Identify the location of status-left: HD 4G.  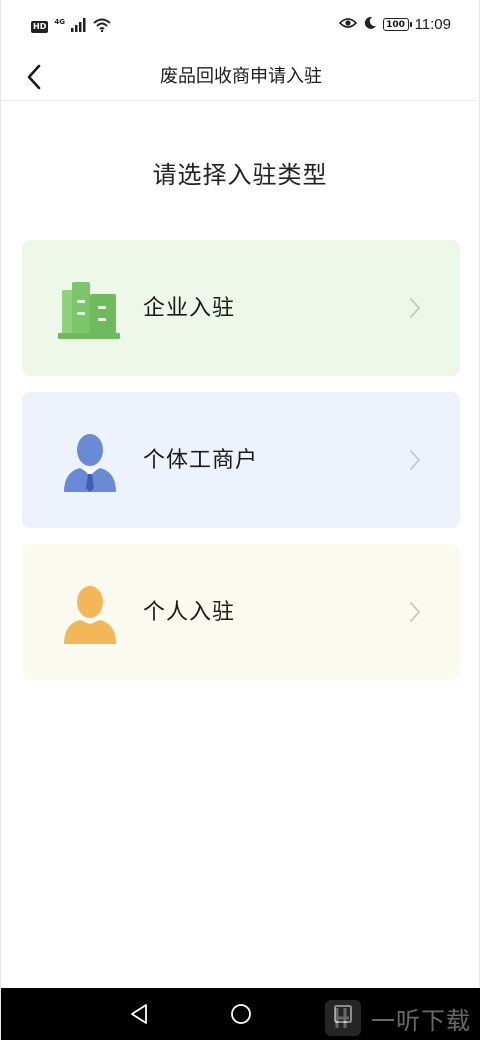
(71, 26).